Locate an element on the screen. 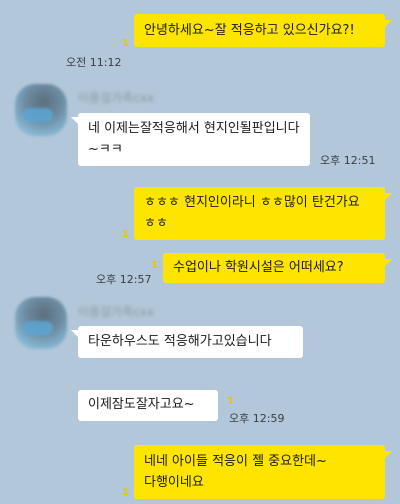  message-bubble-theirs: 타운하우스도 적응해가고있습니다 is located at coordinates (190, 342).